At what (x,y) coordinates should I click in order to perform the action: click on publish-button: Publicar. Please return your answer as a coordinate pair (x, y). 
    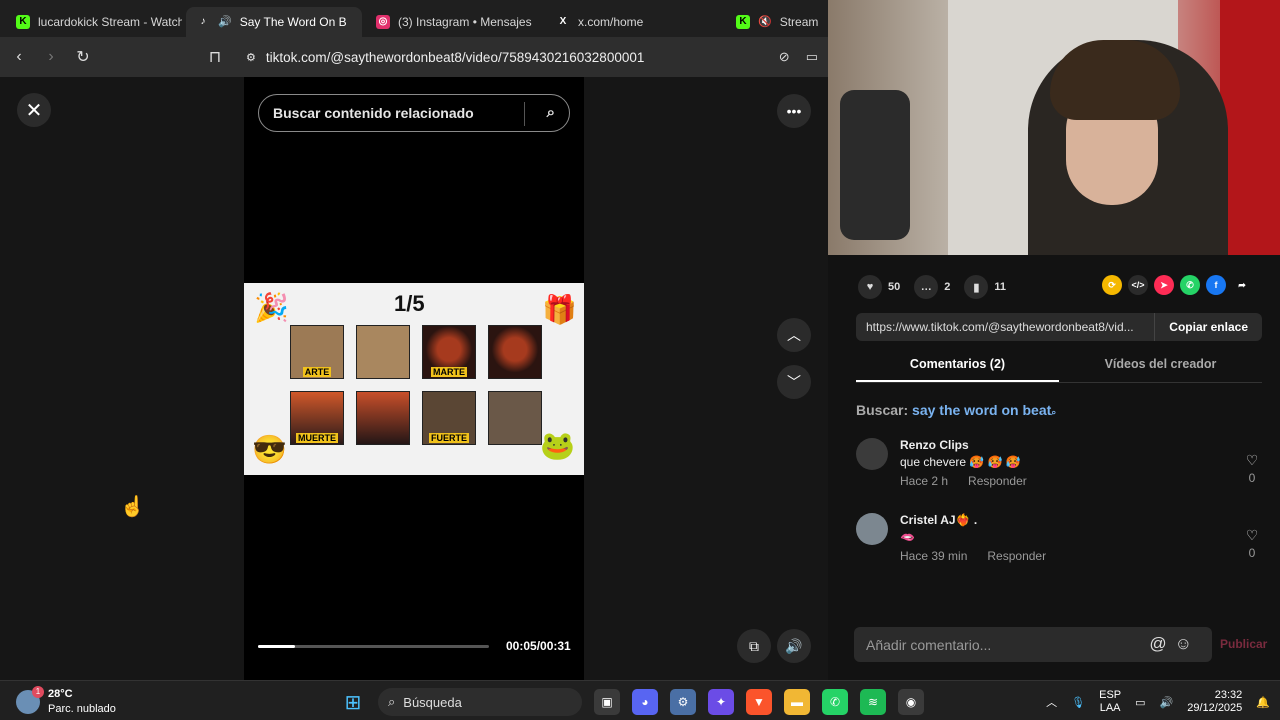
    Looking at the image, I should click on (1243, 644).